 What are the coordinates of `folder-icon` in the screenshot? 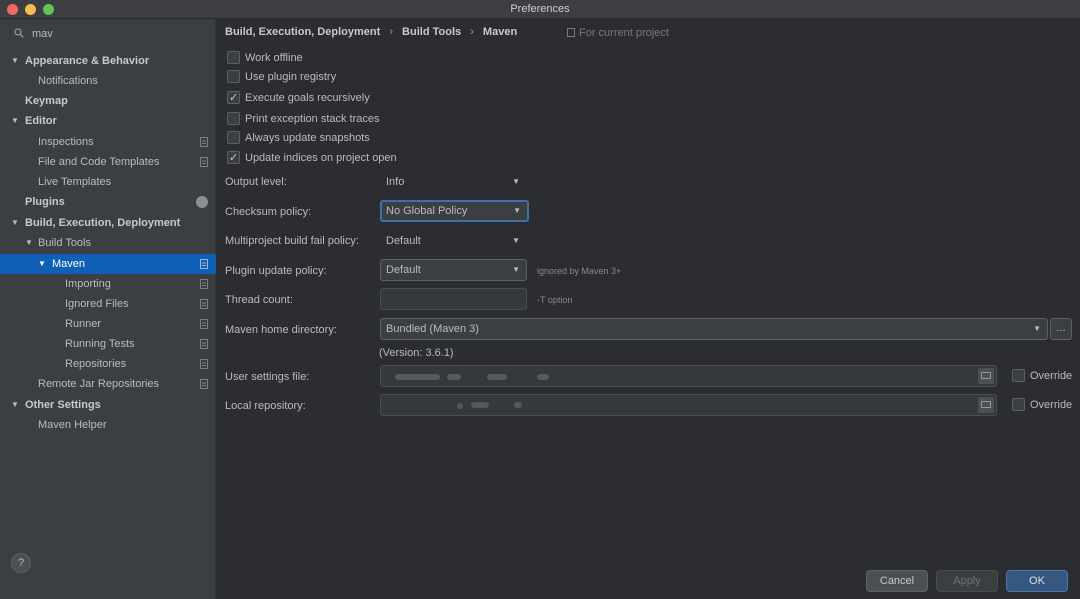 It's located at (986, 375).